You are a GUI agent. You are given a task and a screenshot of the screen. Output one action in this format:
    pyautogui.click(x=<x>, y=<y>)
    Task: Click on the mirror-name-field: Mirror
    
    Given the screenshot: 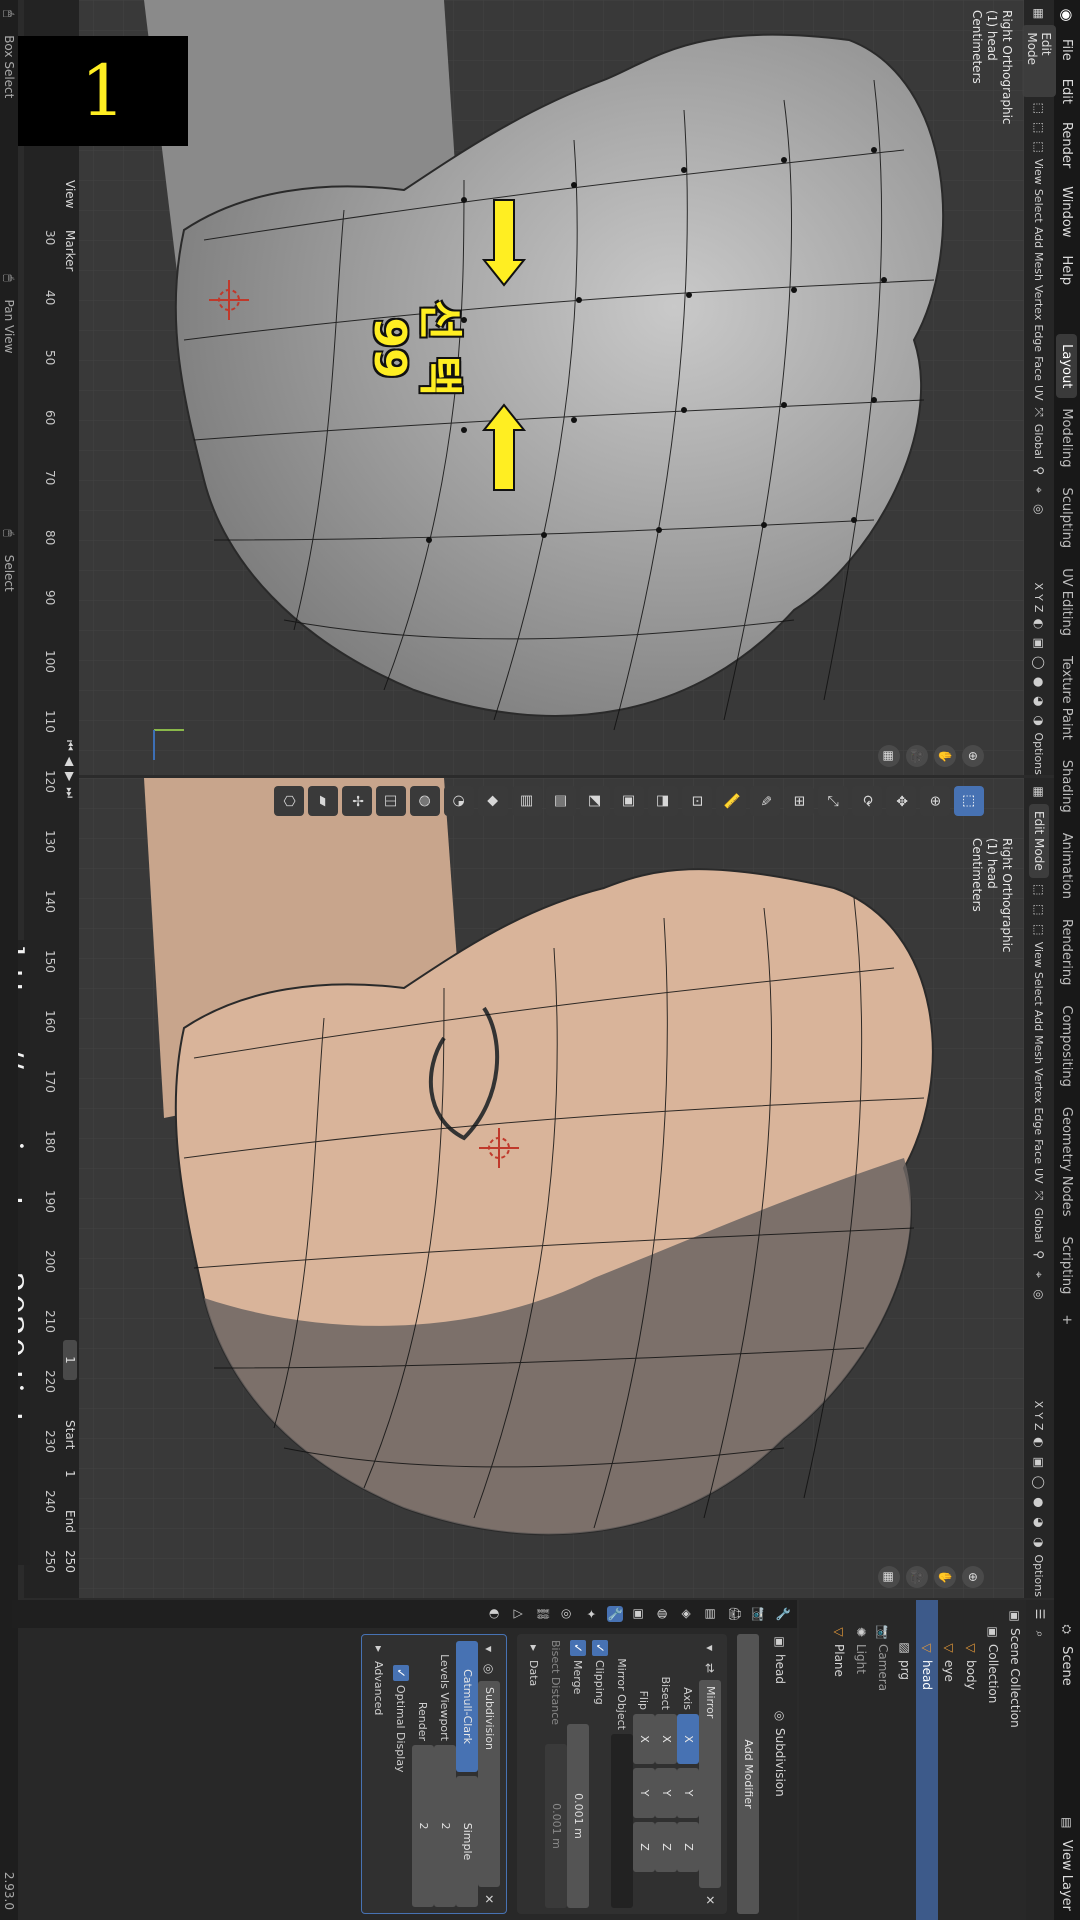 What is the action you would take?
    pyautogui.click(x=710, y=1784)
    